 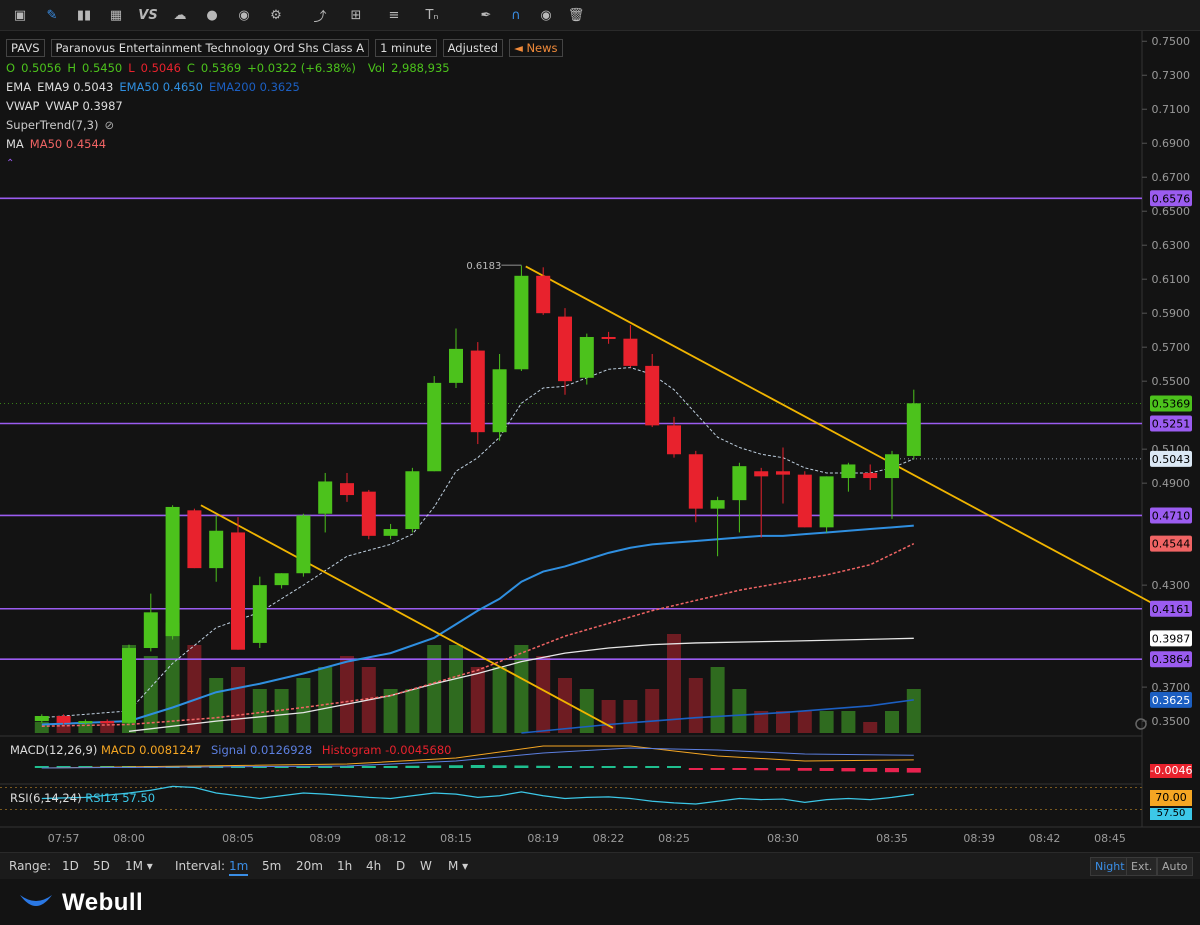 I want to click on y-tick-label: 0.7100, so click(x=1171, y=109).